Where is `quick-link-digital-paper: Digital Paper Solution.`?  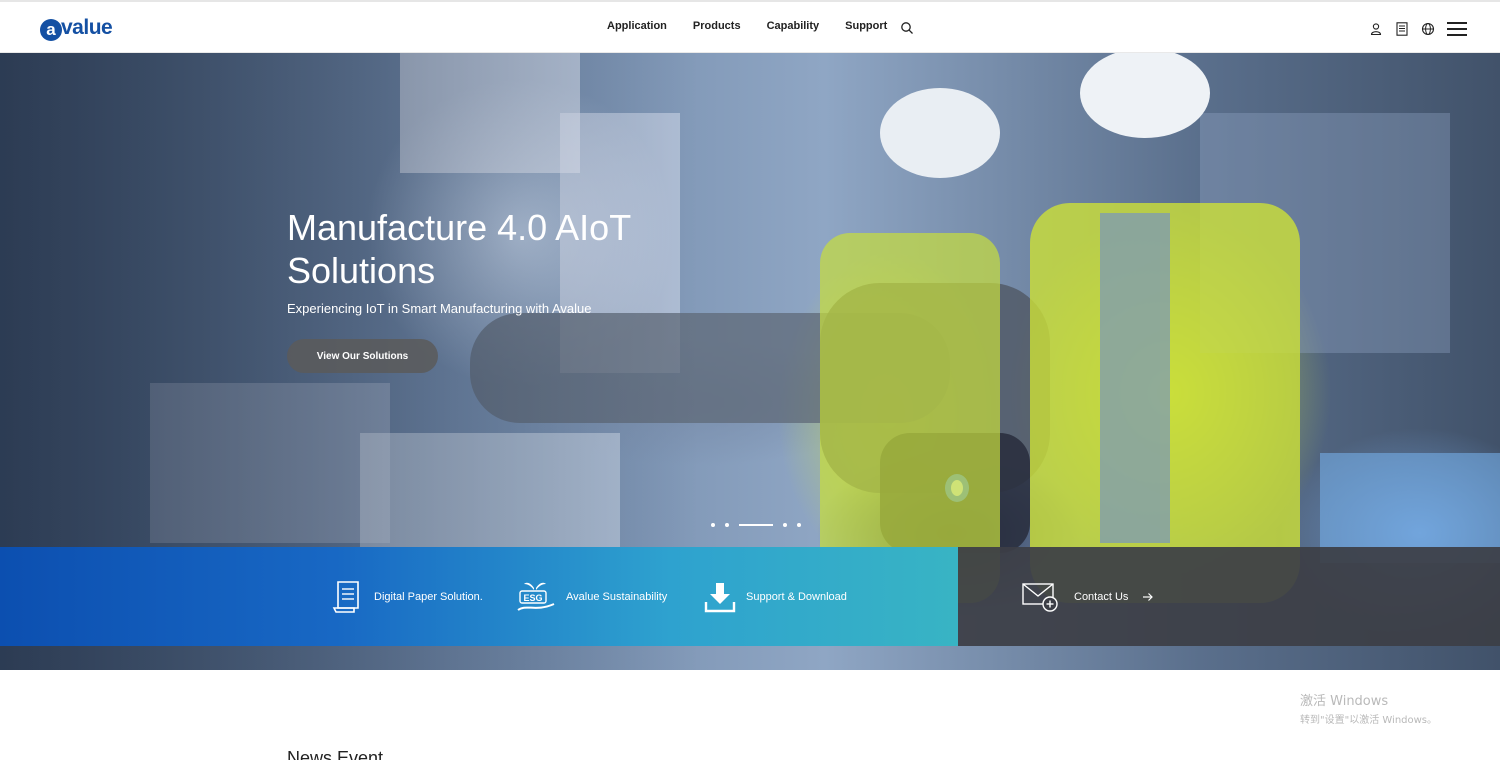
quick-link-digital-paper: Digital Paper Solution. is located at coordinates (407, 596).